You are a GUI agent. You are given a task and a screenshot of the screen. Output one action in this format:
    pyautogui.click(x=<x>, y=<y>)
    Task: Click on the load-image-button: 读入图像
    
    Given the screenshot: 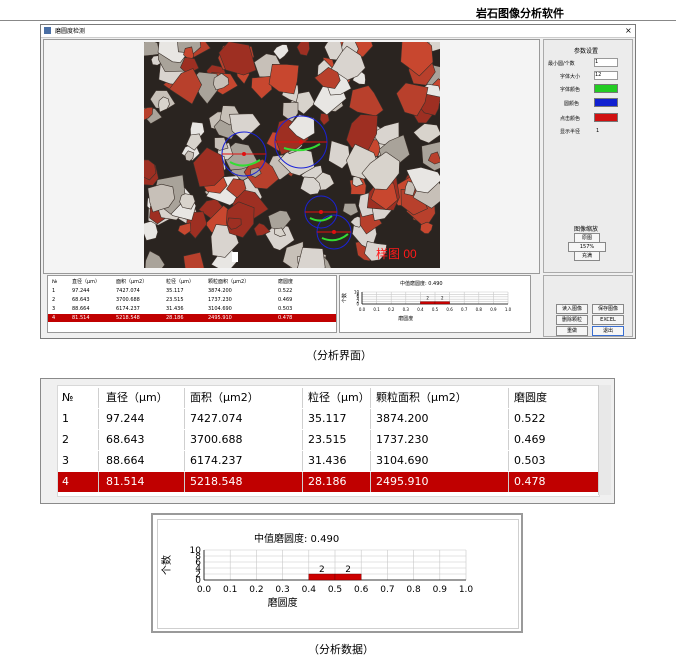 What is the action you would take?
    pyautogui.click(x=572, y=309)
    